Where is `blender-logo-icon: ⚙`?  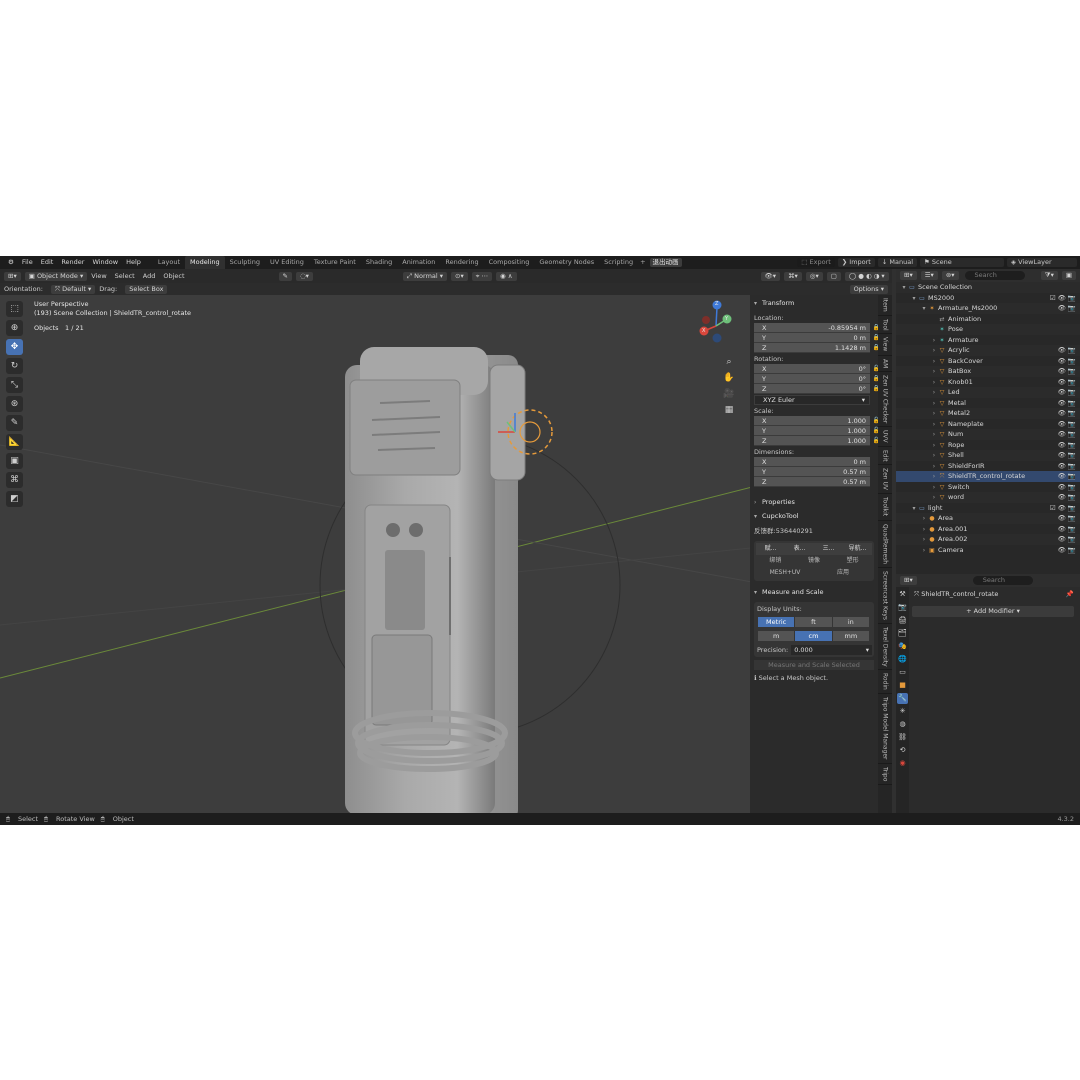 blender-logo-icon: ⚙ is located at coordinates (11, 262).